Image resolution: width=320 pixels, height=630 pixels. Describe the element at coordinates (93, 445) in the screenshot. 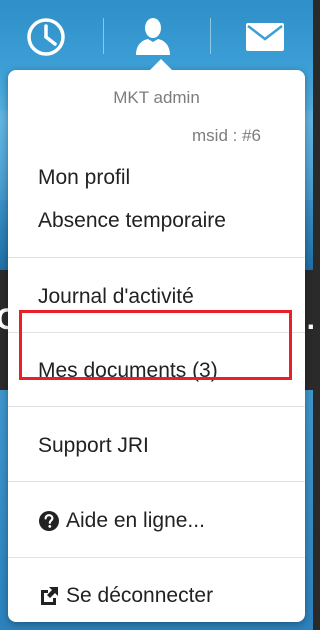

I see `menu-item-label: Support JRI` at that location.